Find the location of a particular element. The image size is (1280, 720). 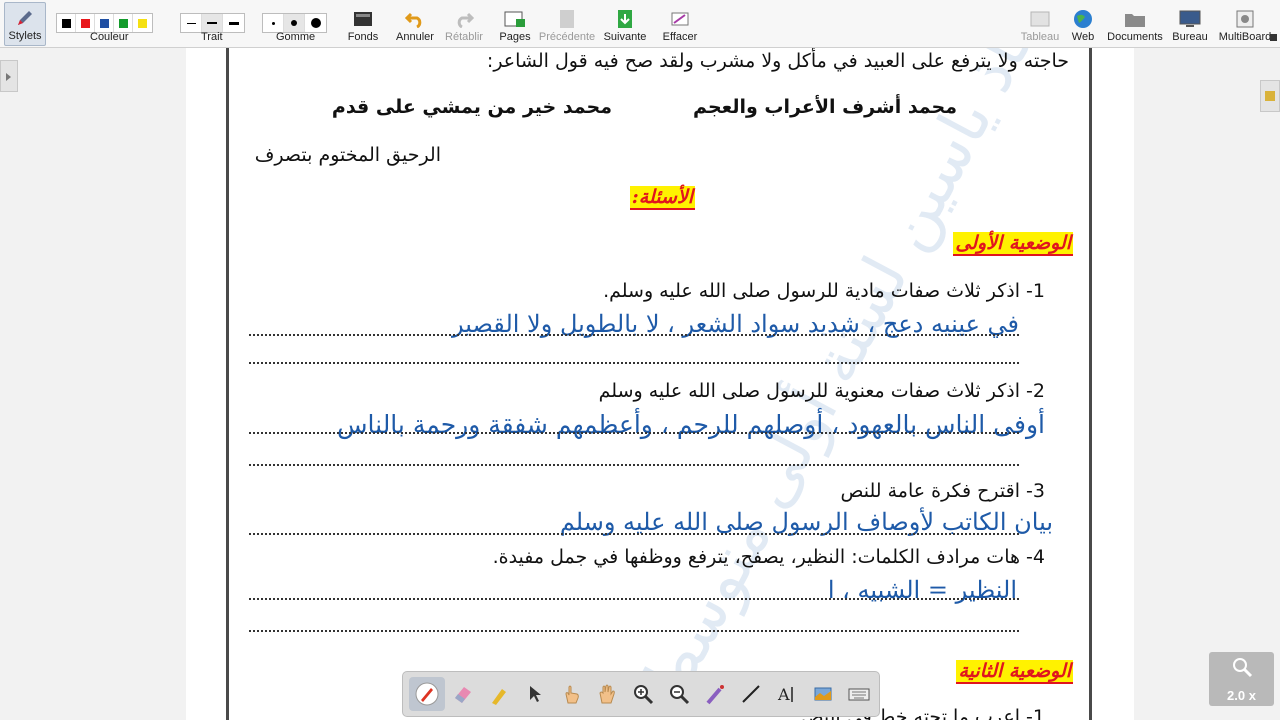

undo-icon is located at coordinates (415, 19).